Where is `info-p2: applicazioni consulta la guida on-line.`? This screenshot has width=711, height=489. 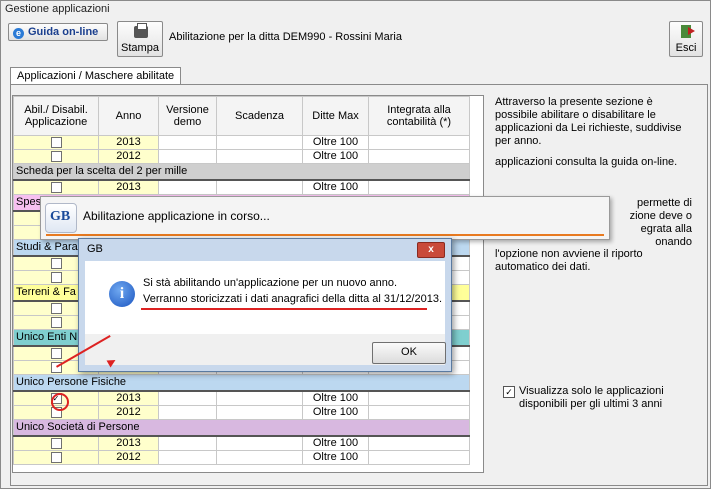 info-p2: applicazioni consulta la guida on-line. is located at coordinates (586, 162).